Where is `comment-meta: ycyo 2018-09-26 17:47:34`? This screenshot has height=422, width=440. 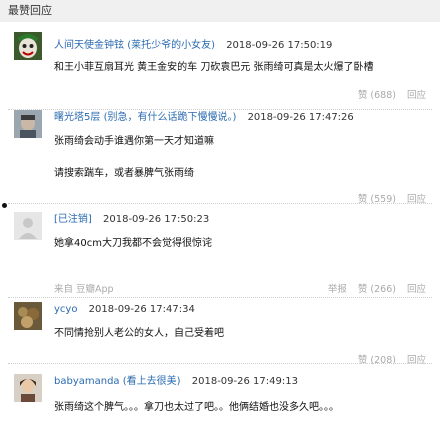
comment-meta: ycyo 2018-09-26 17:47:34 is located at coordinates (124, 310).